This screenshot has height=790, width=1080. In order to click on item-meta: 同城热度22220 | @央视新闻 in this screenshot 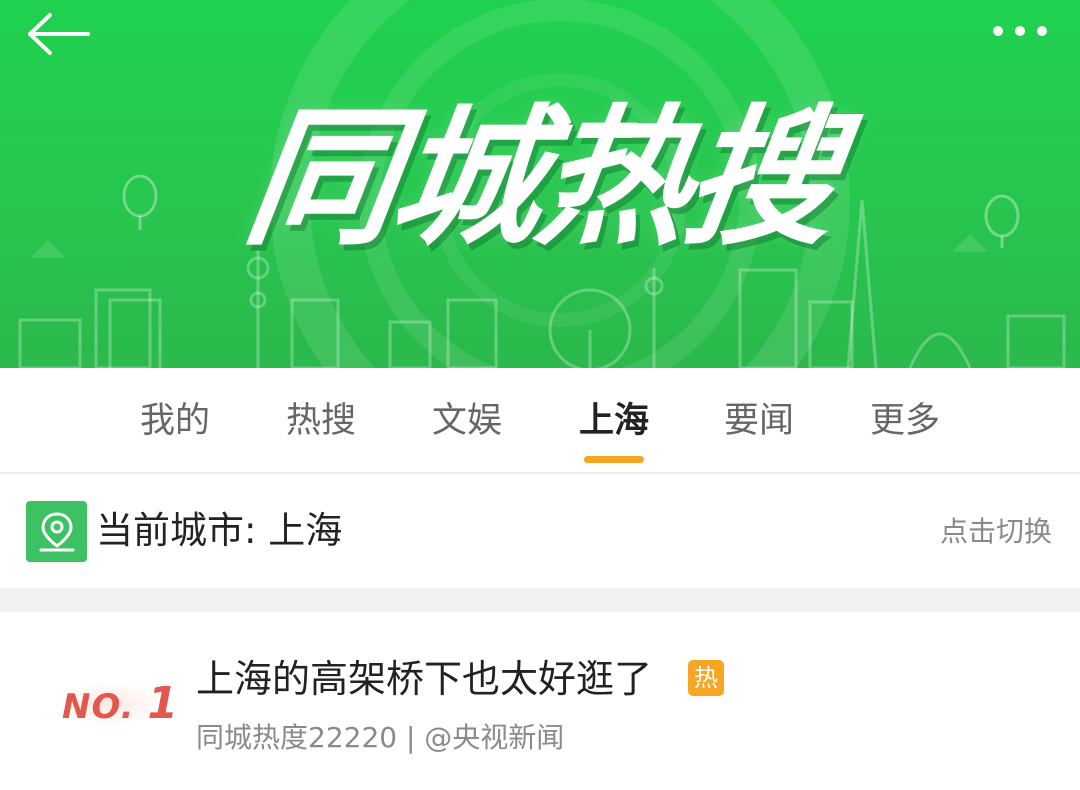, I will do `click(380, 737)`.